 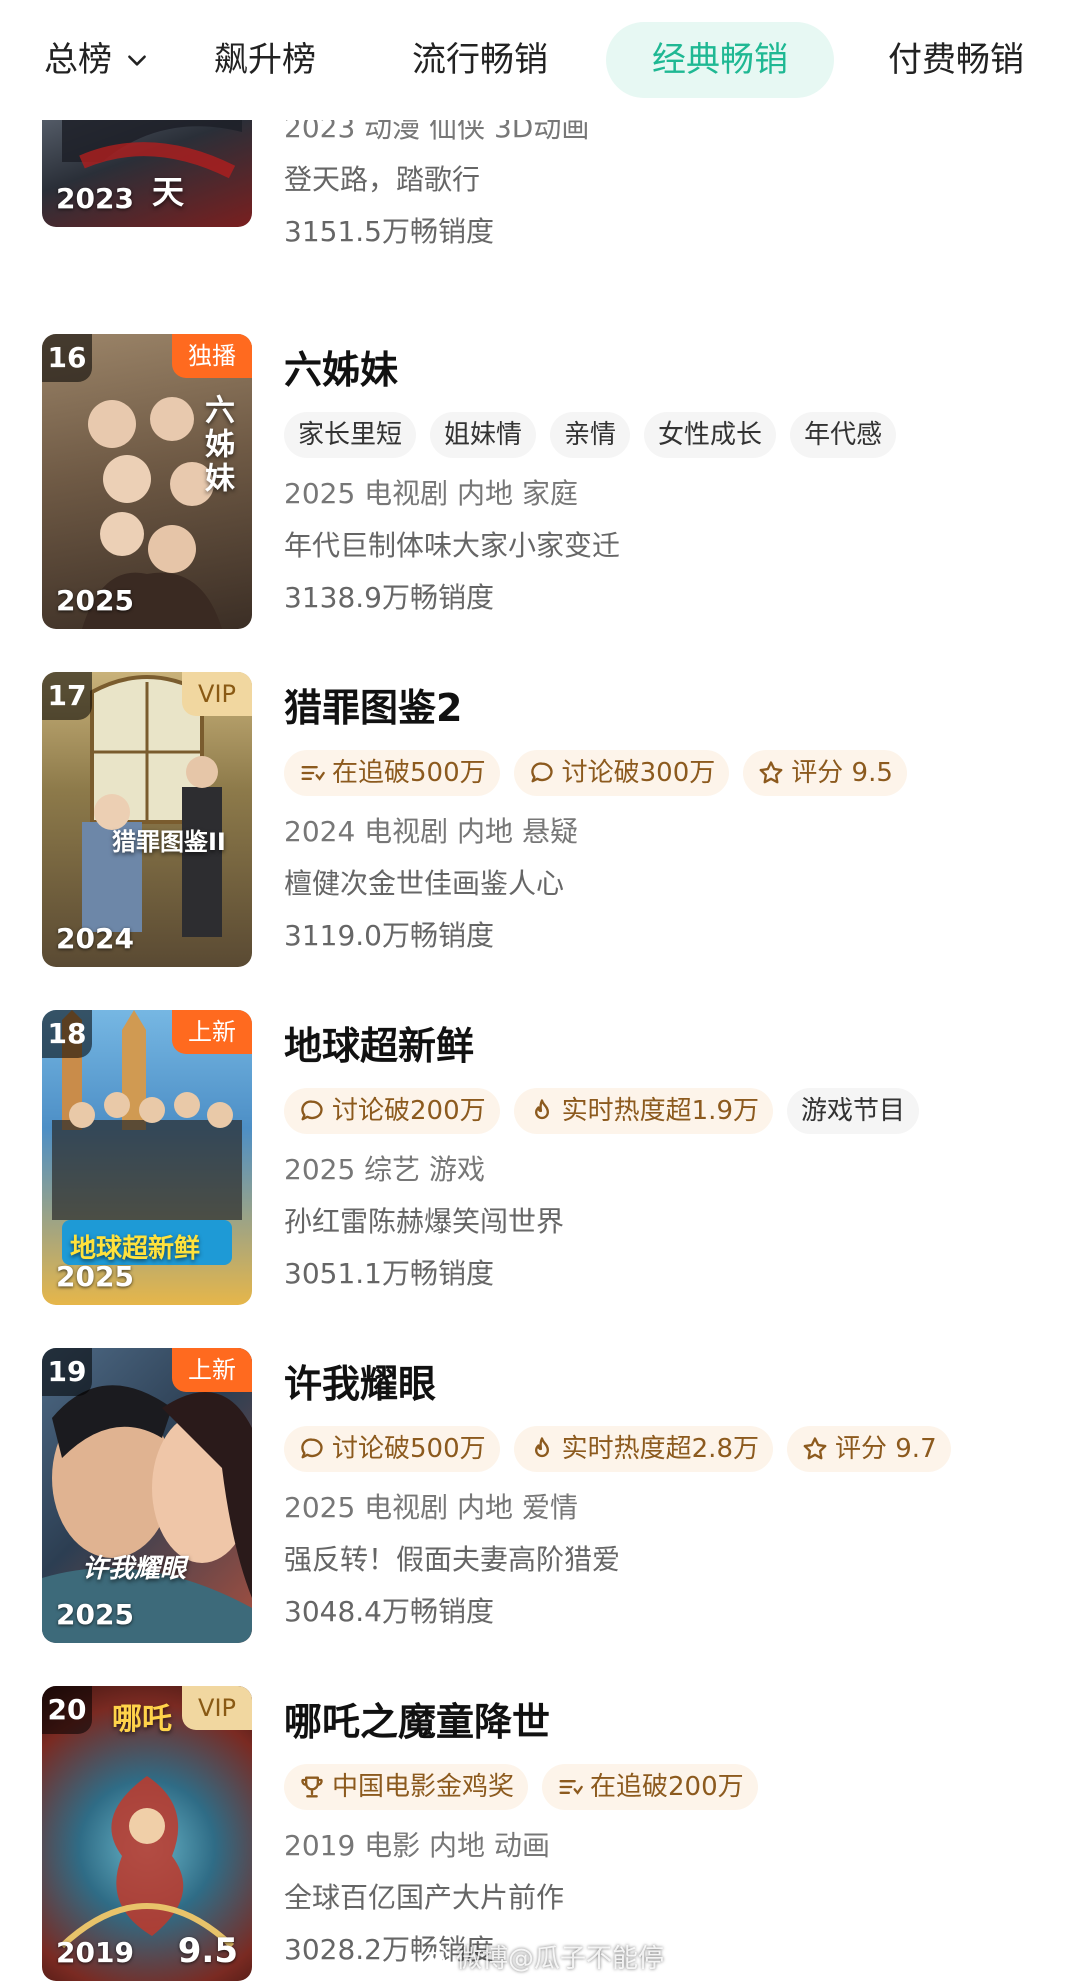 I want to click on discussion-tag: 讨论破200万, so click(x=392, y=1111).